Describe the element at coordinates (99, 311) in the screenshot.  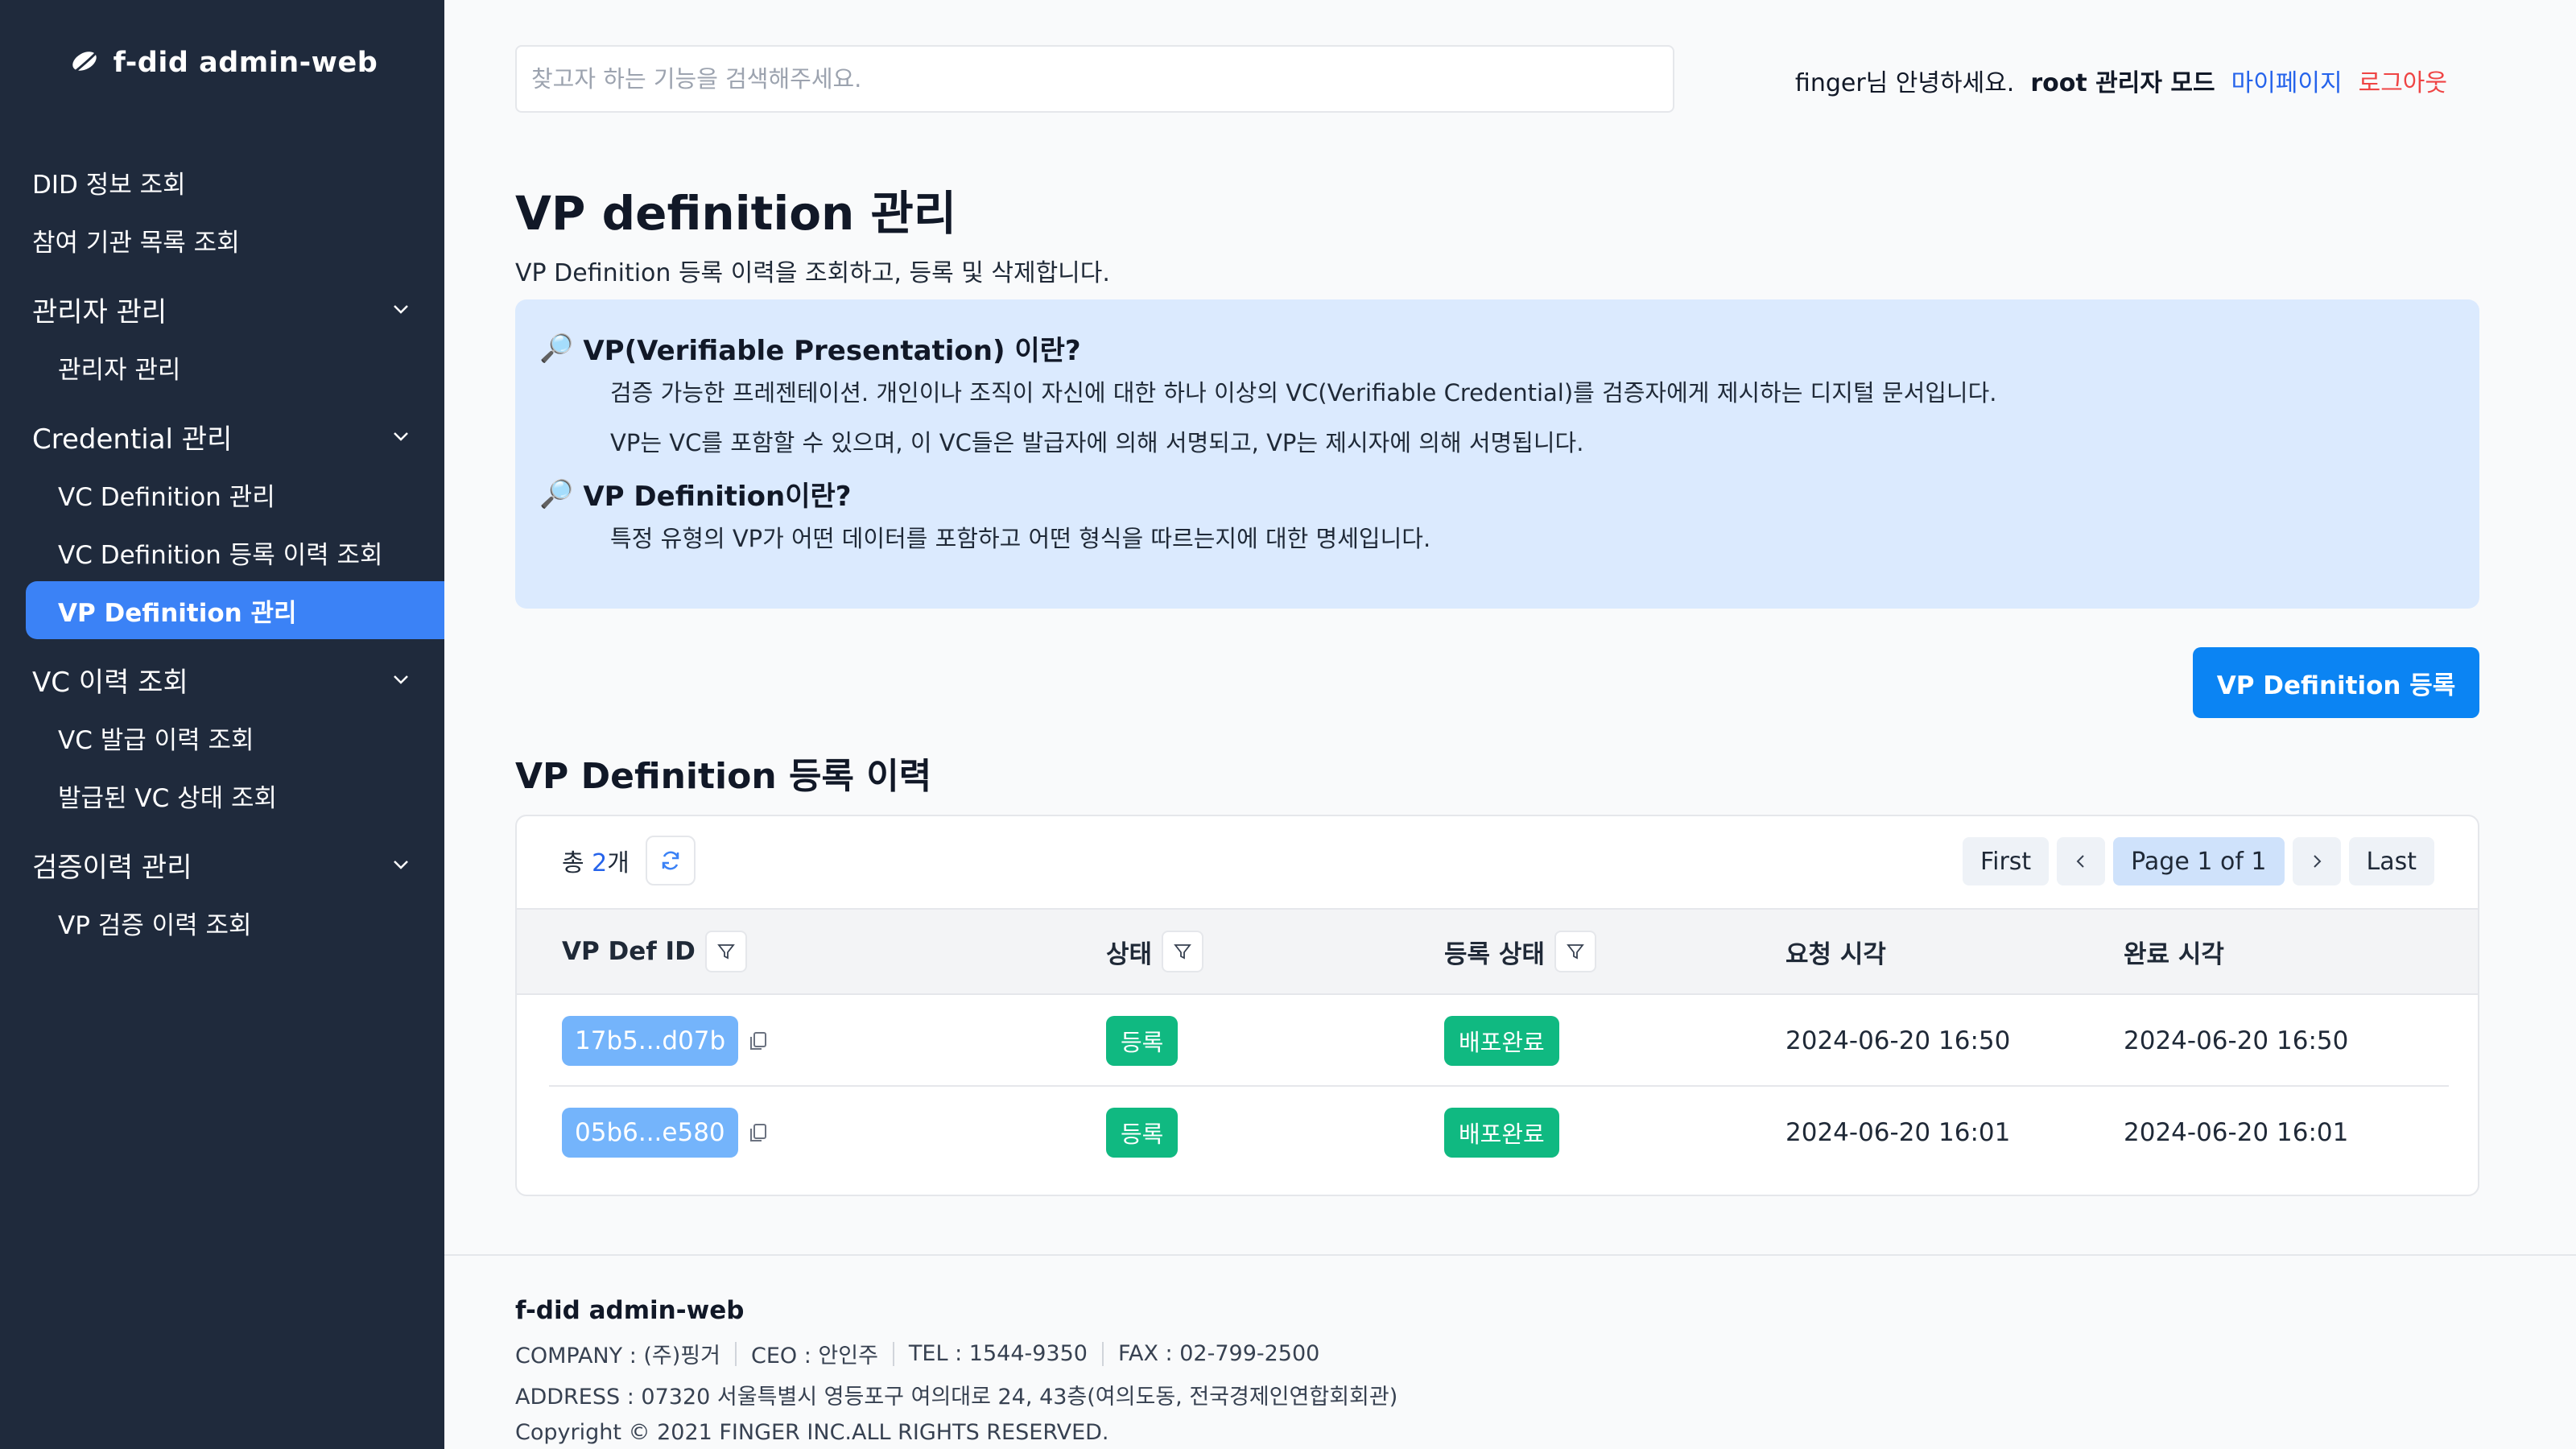
I see `sidebar-group-label: 관리자 관리` at that location.